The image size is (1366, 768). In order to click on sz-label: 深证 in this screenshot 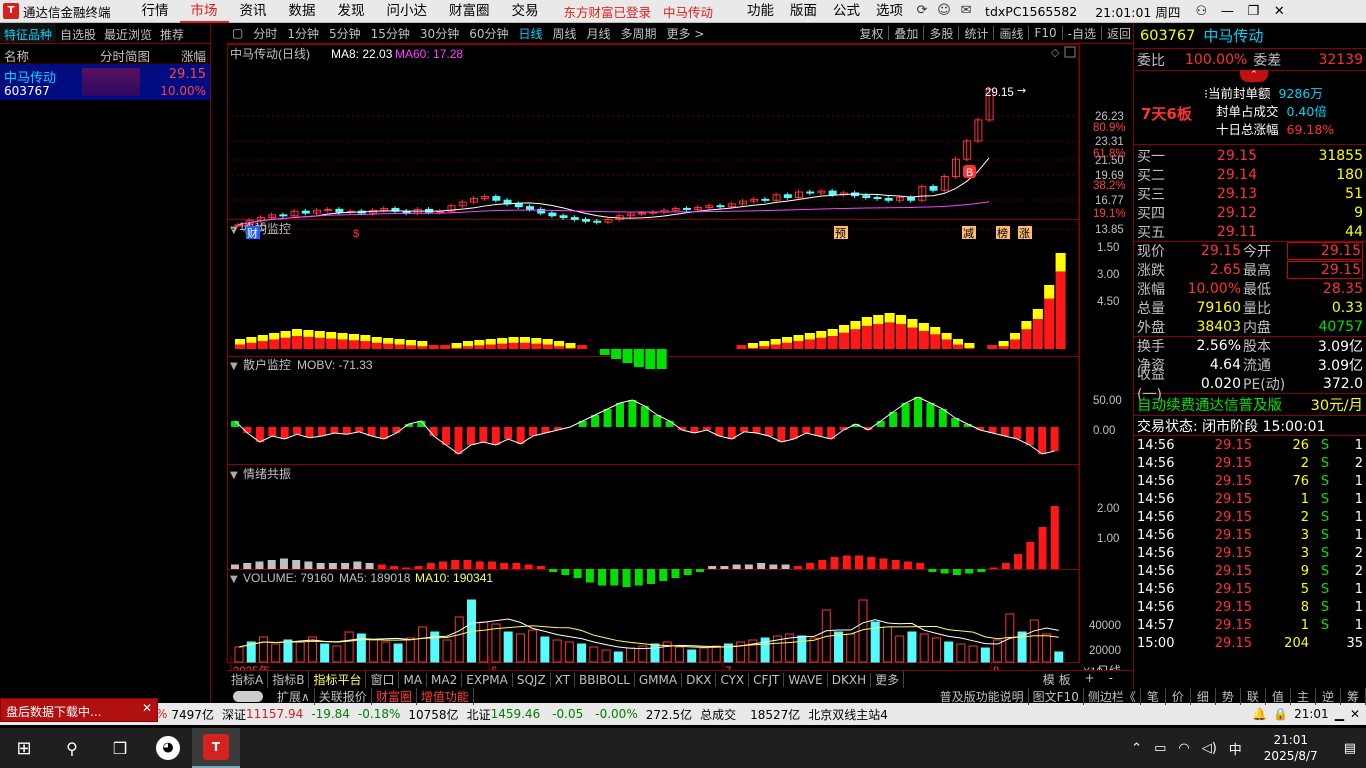, I will do `click(234, 714)`.